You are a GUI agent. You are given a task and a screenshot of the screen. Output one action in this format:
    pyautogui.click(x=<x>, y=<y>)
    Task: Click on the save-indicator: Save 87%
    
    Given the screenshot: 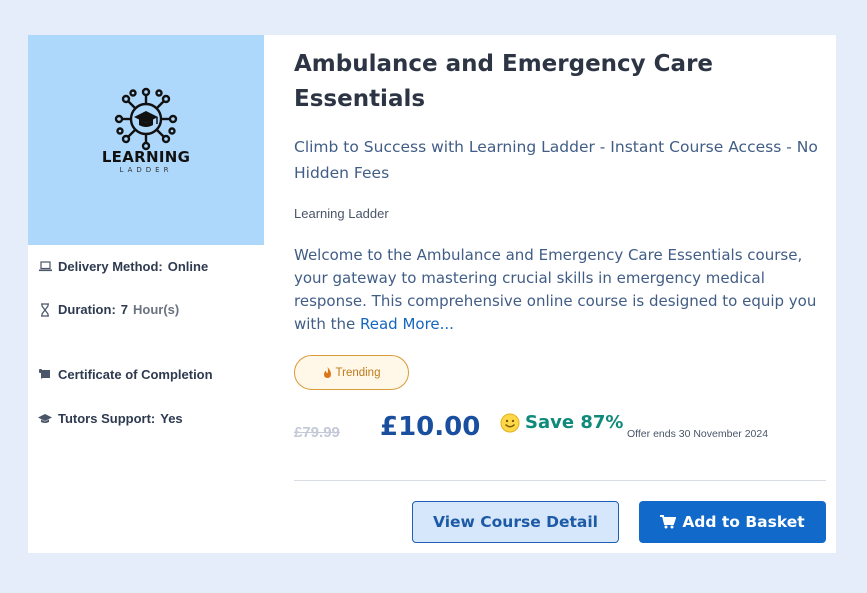 What is the action you would take?
    pyautogui.click(x=561, y=422)
    